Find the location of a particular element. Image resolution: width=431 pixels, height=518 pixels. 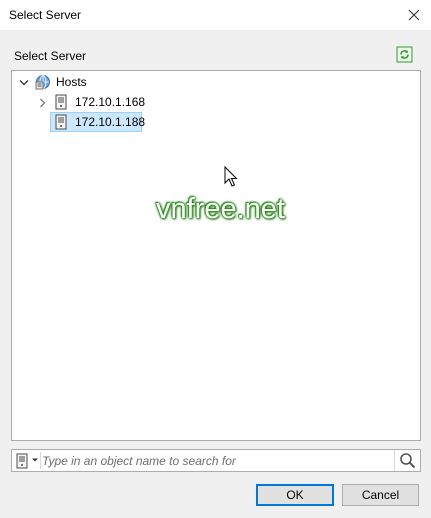

refresh-icon is located at coordinates (404, 54).